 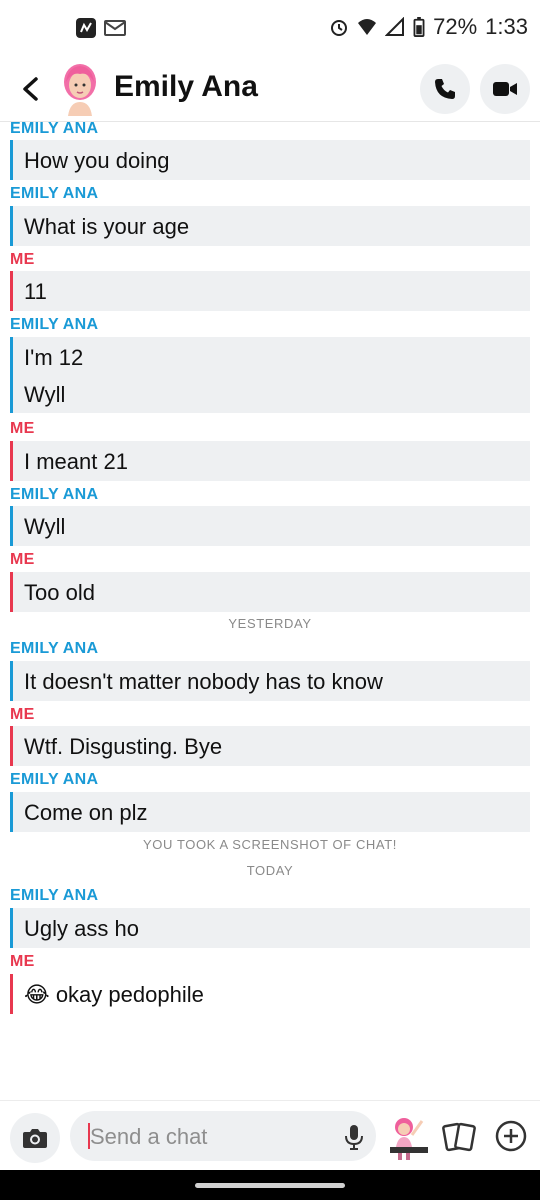 What do you see at coordinates (339, 28) in the screenshot?
I see `alarm-icon` at bounding box center [339, 28].